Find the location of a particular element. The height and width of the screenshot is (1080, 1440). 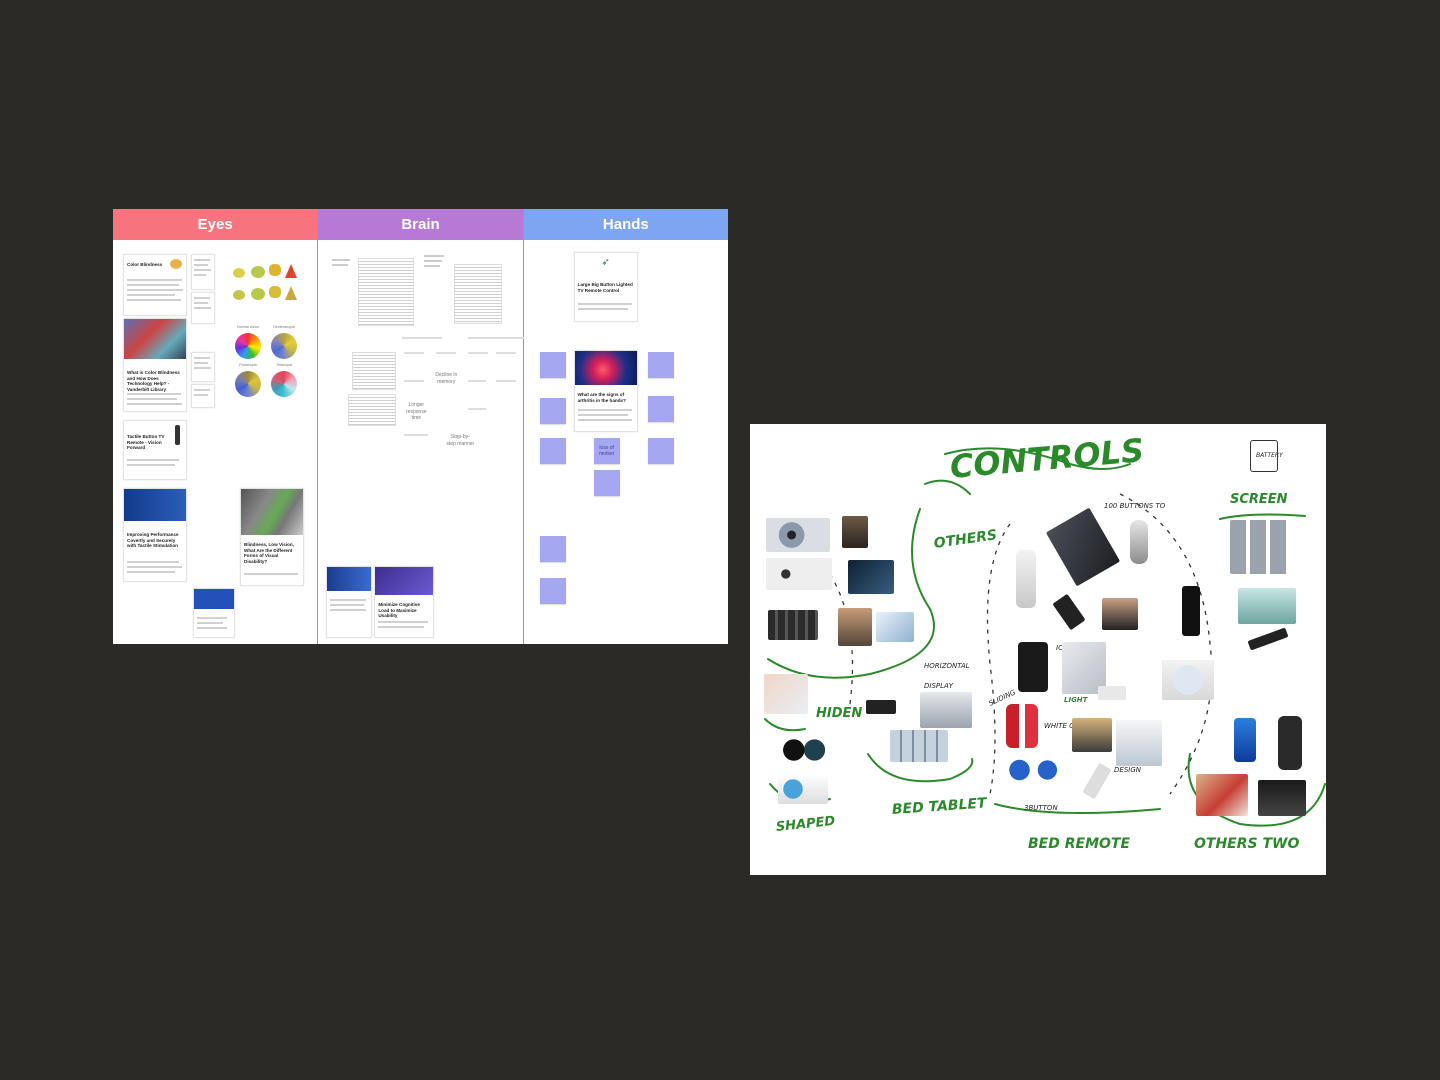

deuteranopia-wheel is located at coordinates (284, 346).